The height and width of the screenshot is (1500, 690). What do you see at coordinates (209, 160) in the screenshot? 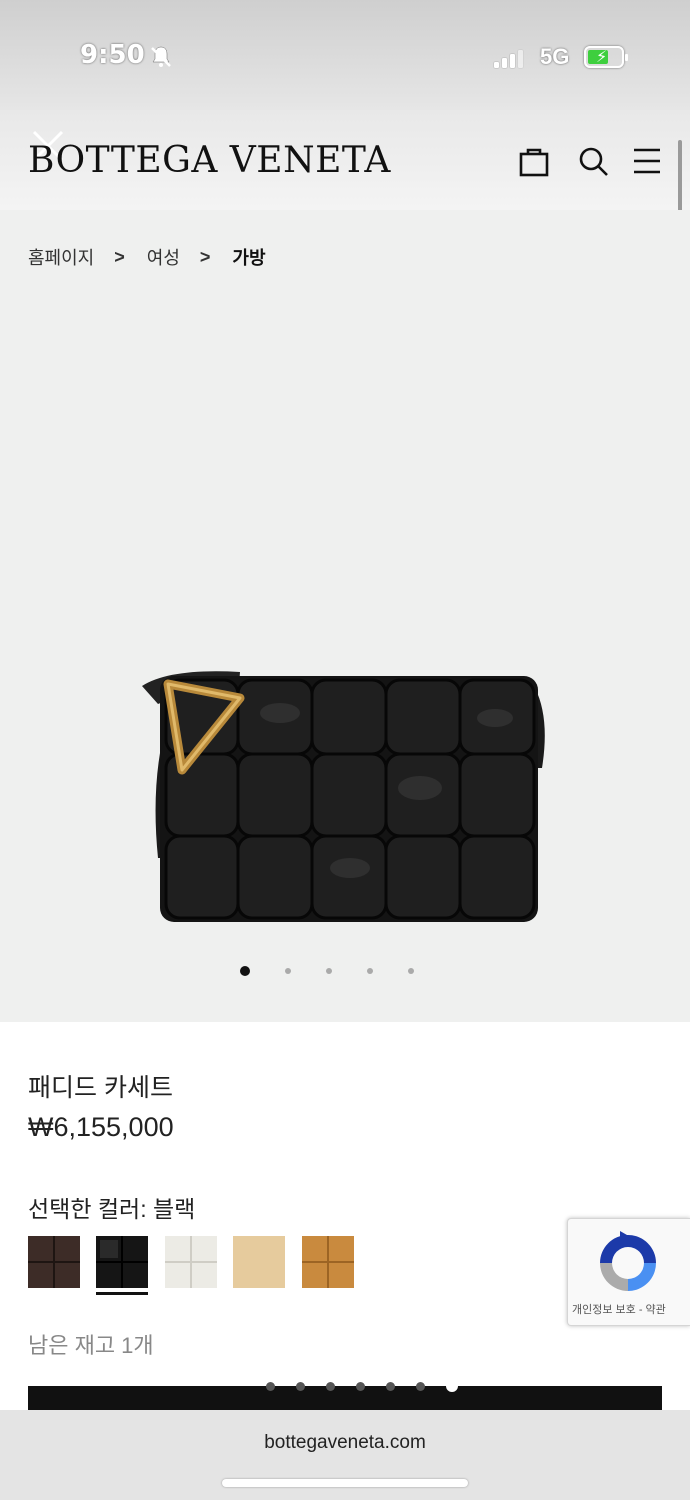
I see `brand-logo: BOTTEGA VENETA` at bounding box center [209, 160].